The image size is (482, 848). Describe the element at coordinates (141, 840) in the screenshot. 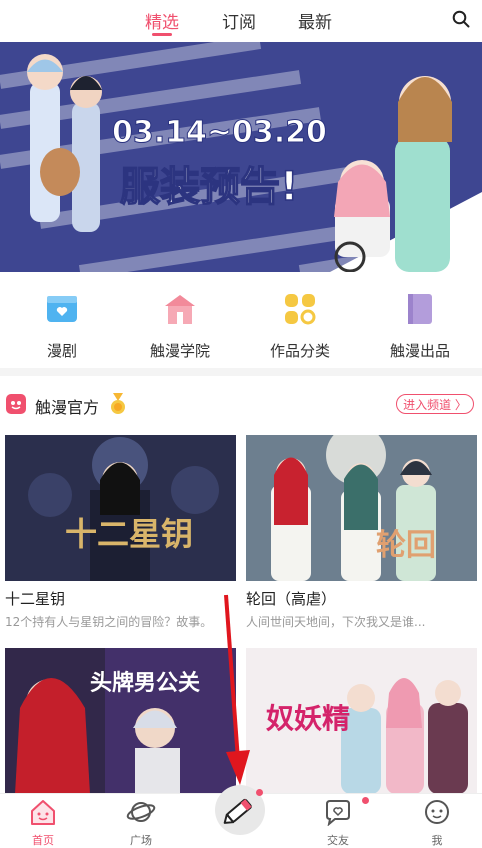

I see `nav-label: 广场` at that location.